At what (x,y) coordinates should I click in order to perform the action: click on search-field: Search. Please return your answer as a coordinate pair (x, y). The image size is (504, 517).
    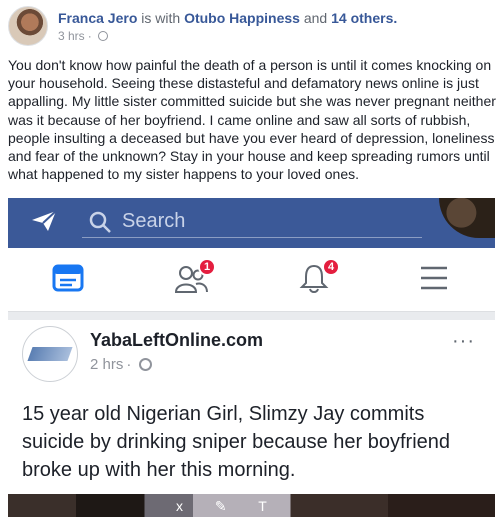
    Looking at the image, I should click on (252, 222).